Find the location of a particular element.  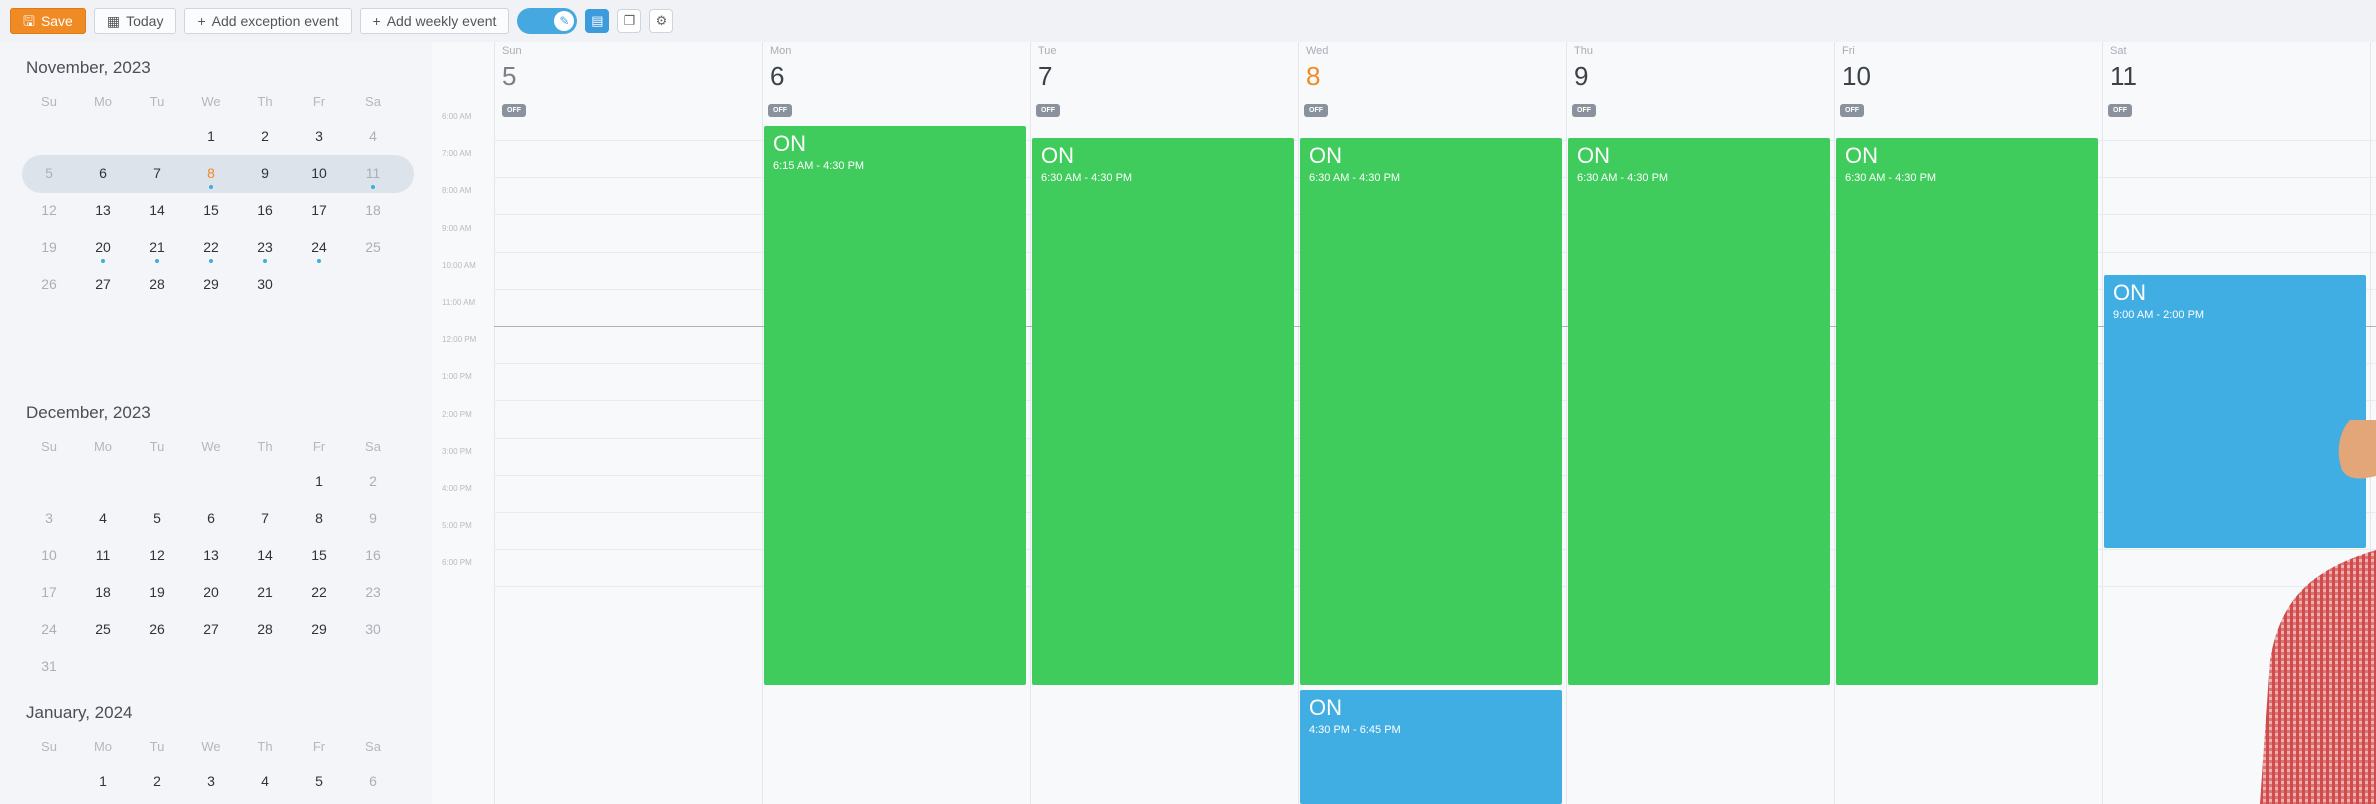

day-header: Thu 9 is located at coordinates (1700, 71).